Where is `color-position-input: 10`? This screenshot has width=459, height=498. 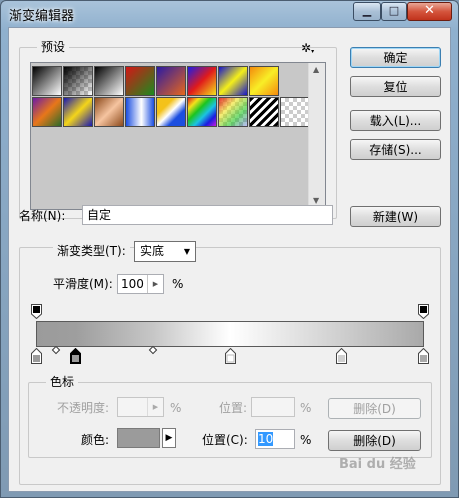 color-position-input: 10 is located at coordinates (275, 439).